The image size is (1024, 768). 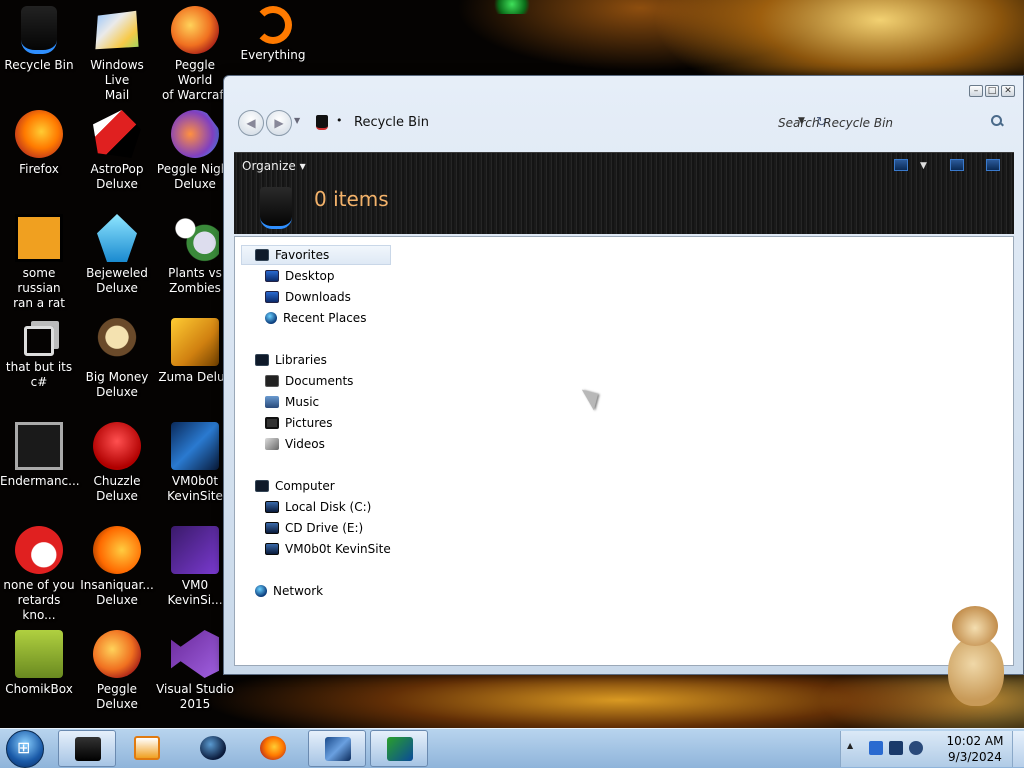 What do you see at coordinates (117, 460) in the screenshot?
I see `desktop-icon-chuzzle: Chuzzle Deluxe` at bounding box center [117, 460].